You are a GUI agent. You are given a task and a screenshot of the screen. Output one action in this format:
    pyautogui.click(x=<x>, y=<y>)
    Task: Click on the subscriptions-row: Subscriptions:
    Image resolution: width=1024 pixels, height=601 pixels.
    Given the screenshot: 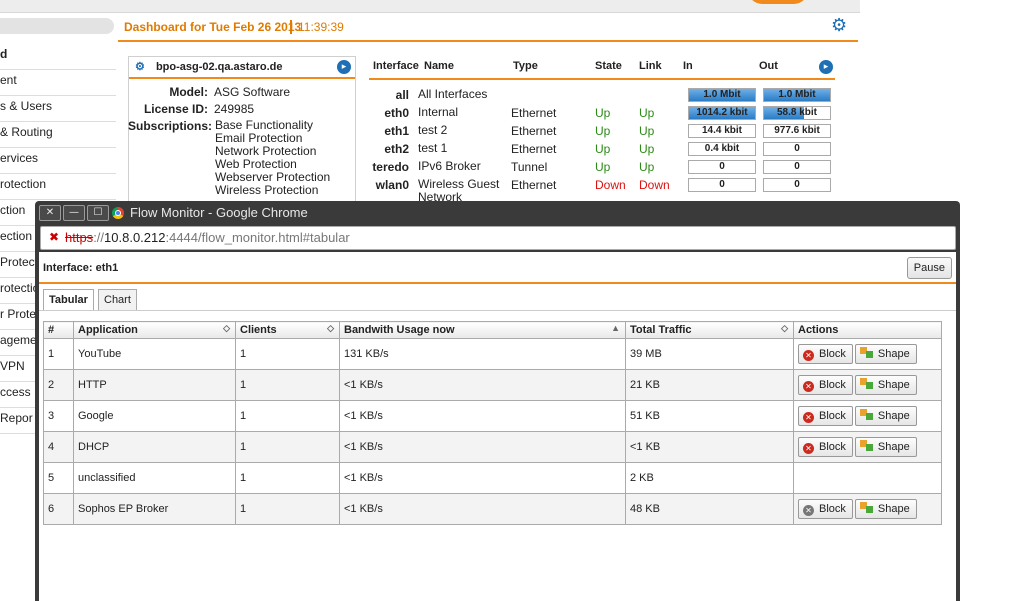 What is the action you would take?
    pyautogui.click(x=171, y=126)
    